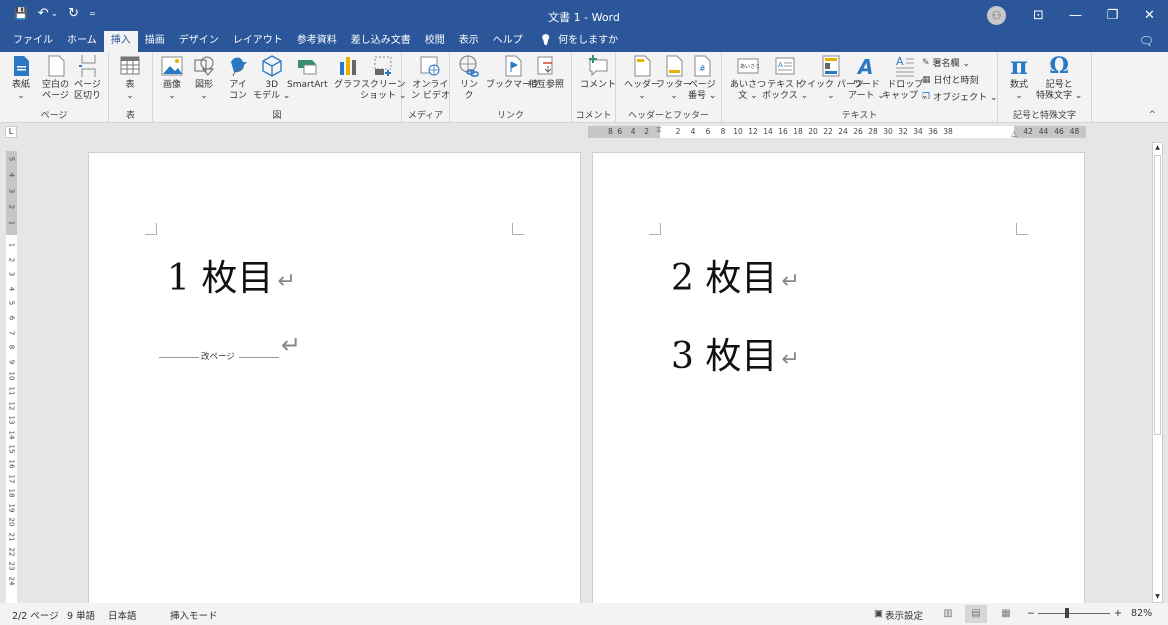 This screenshot has height=625, width=1168. I want to click on tab-references: 参考資料, so click(317, 41).